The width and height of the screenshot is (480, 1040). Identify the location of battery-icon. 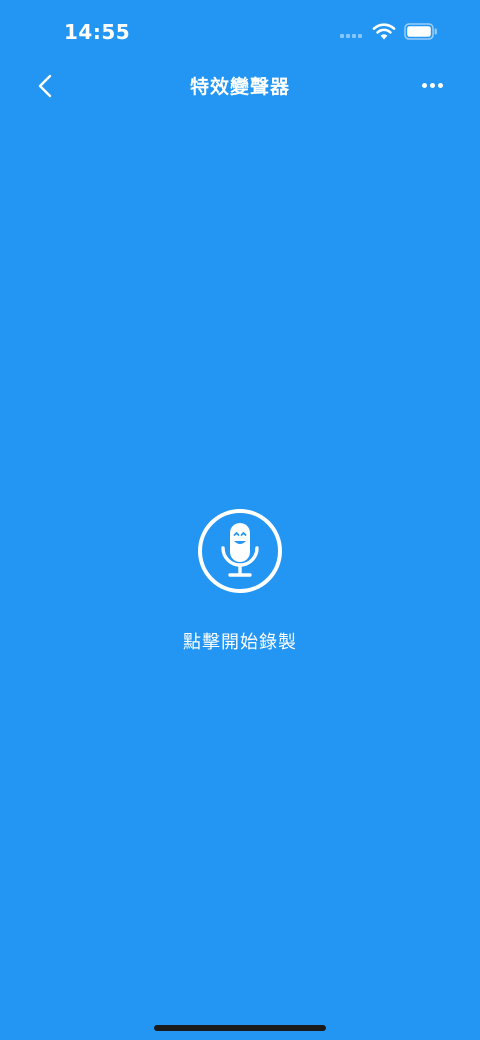
(420, 31).